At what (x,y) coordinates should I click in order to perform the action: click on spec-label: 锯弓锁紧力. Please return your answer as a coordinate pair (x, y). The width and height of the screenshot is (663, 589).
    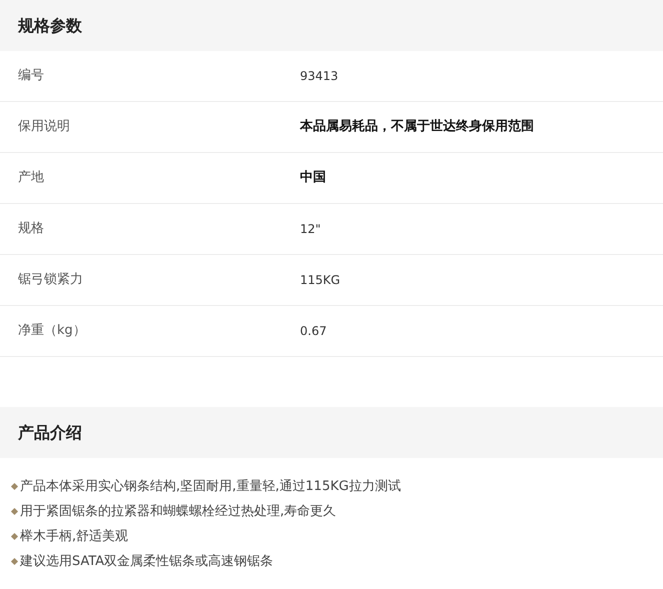
    Looking at the image, I should click on (50, 280).